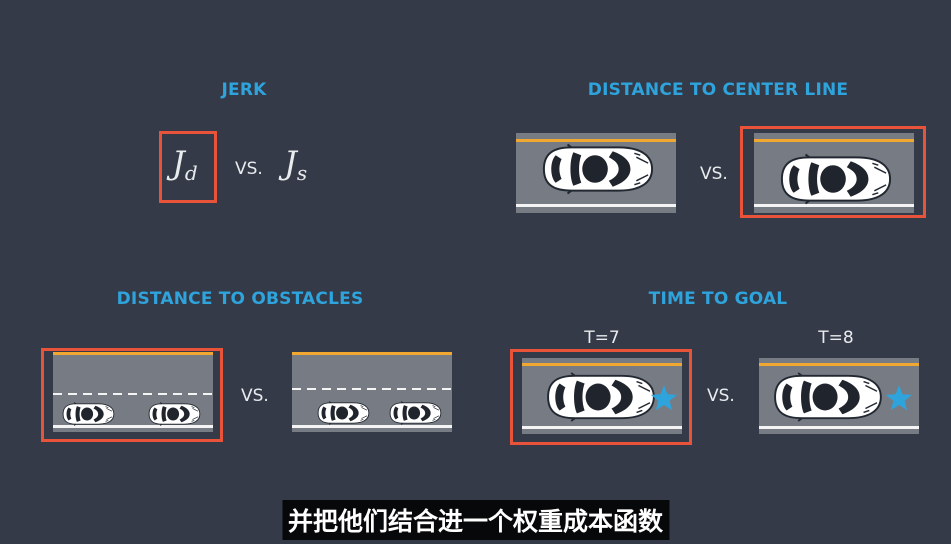 Image resolution: width=951 pixels, height=544 pixels. I want to click on goal-right-road, so click(839, 396).